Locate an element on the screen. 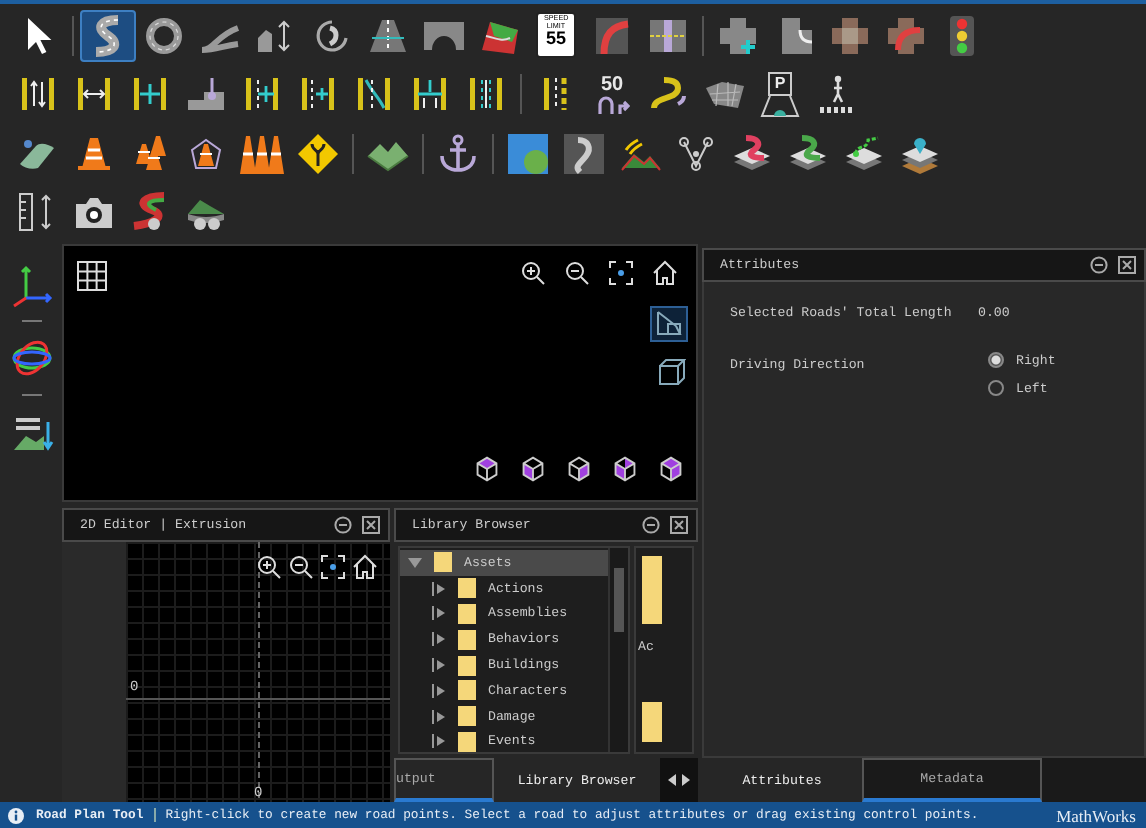 The height and width of the screenshot is (828, 1146). ring-icon is located at coordinates (164, 35).